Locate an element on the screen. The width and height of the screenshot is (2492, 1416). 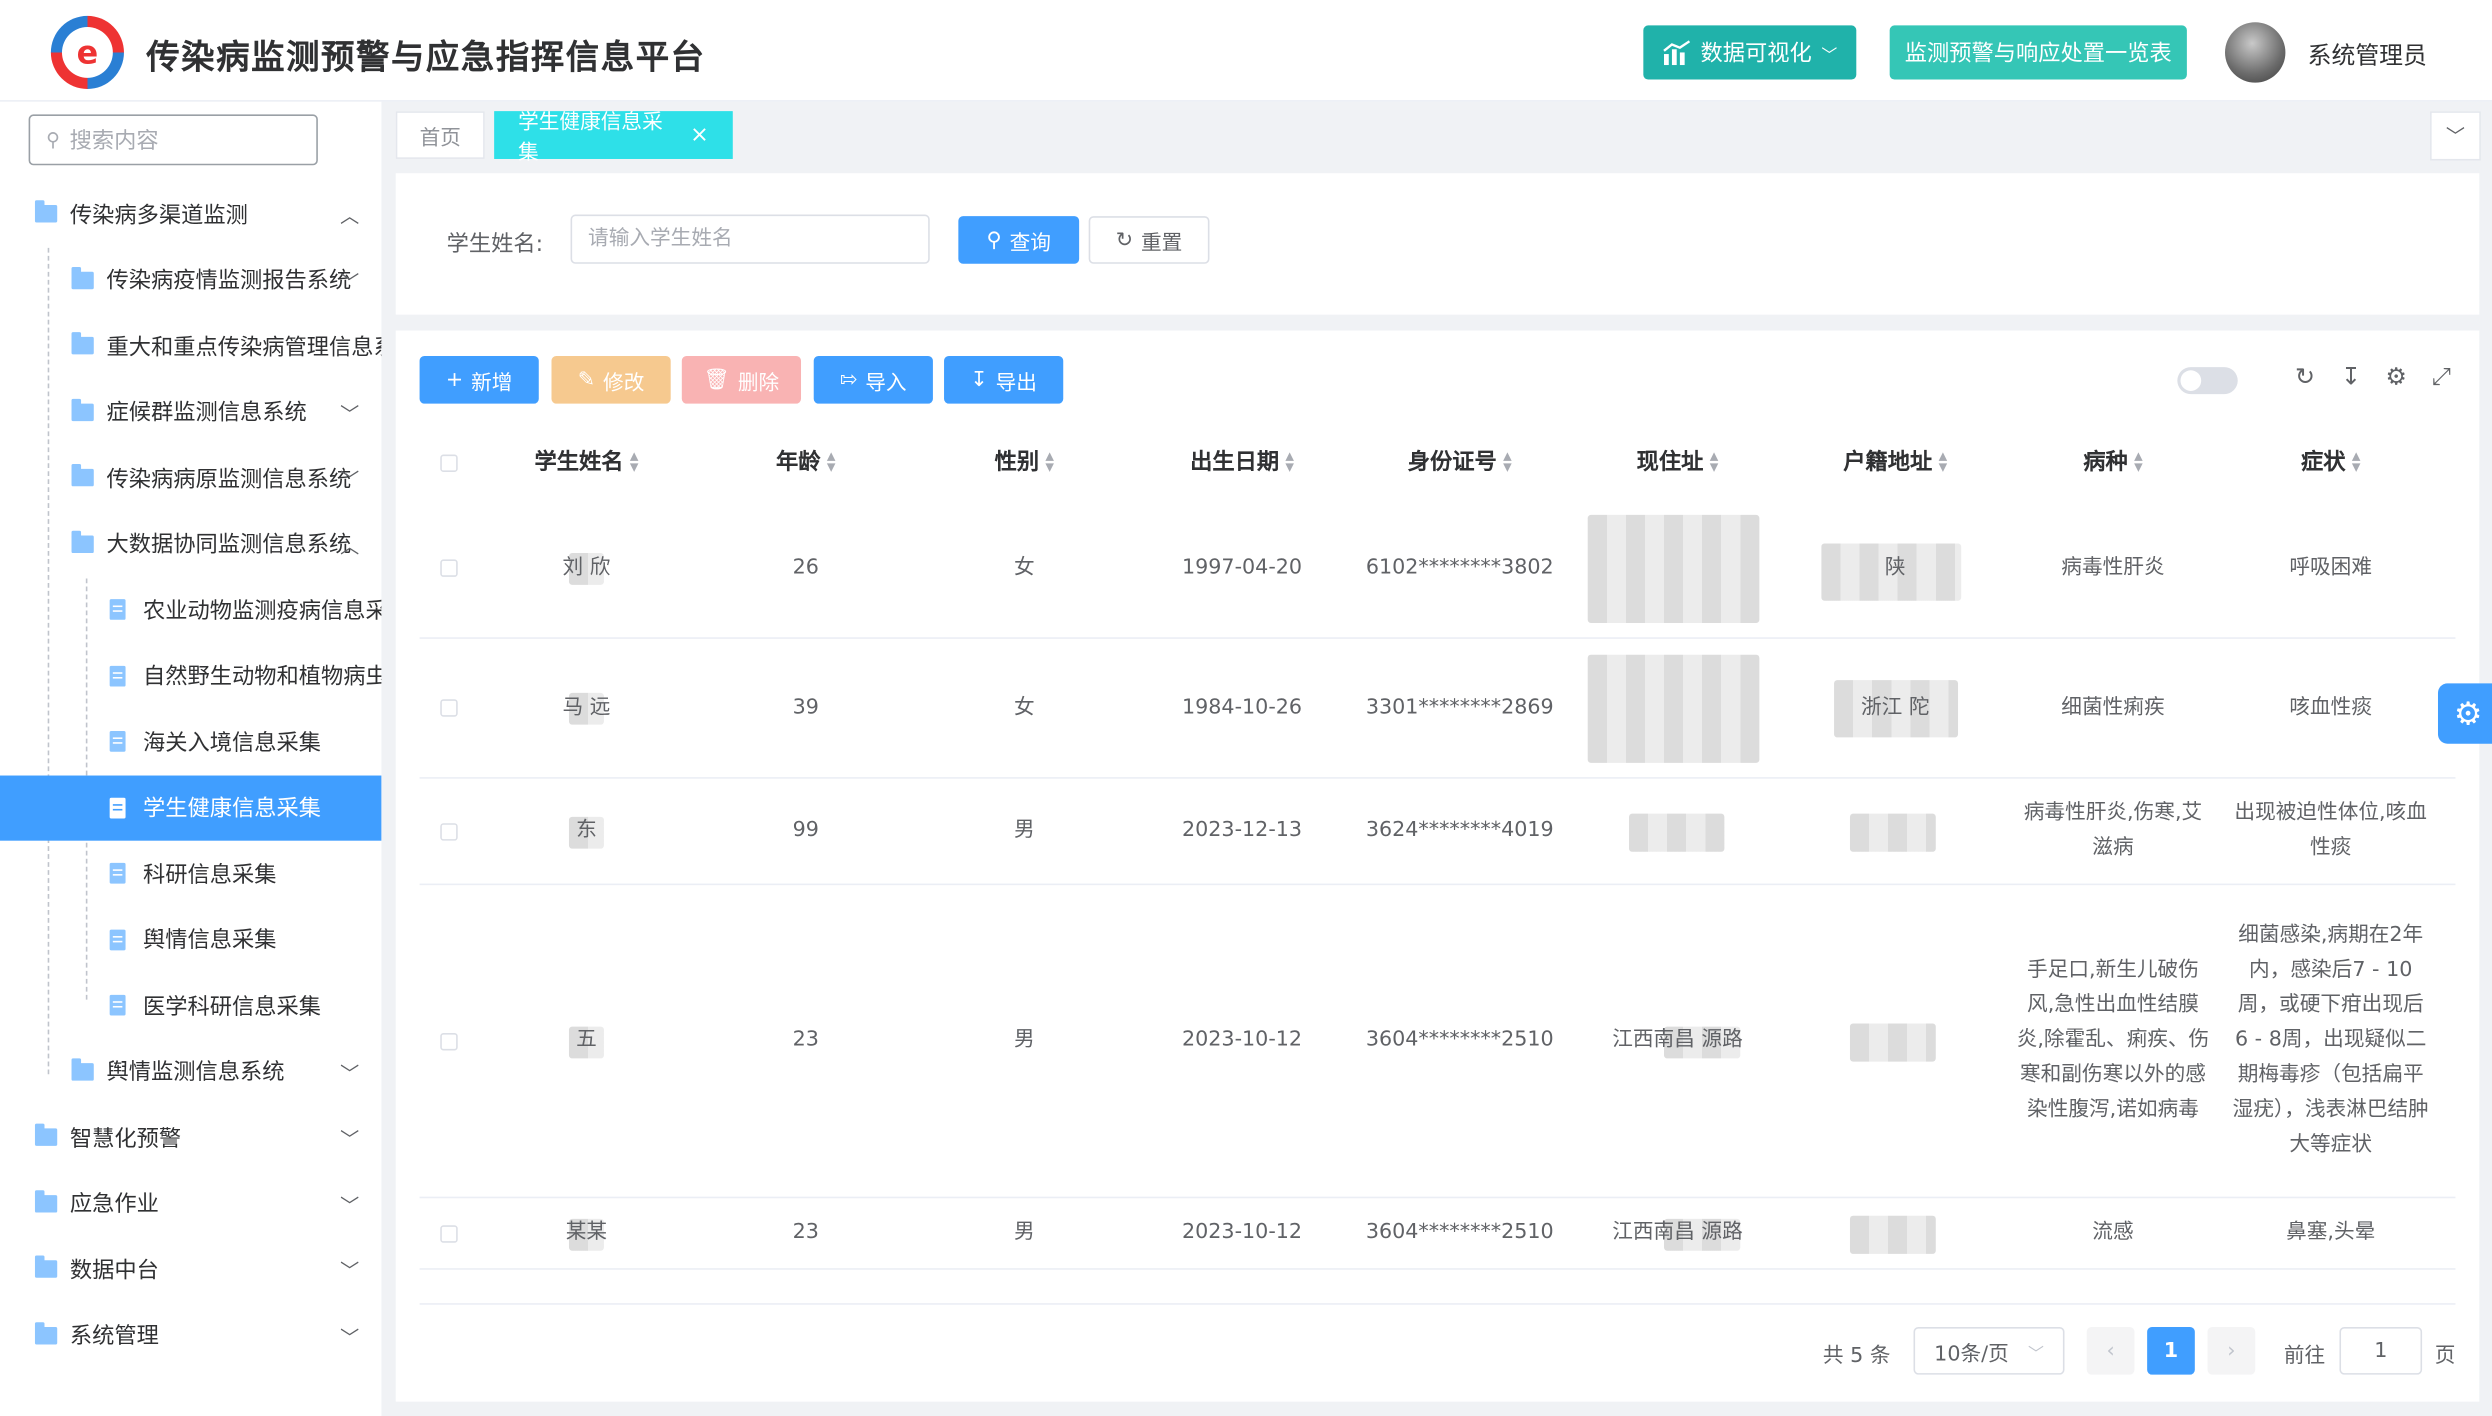
username: 系统管理员 is located at coordinates (2367, 54).